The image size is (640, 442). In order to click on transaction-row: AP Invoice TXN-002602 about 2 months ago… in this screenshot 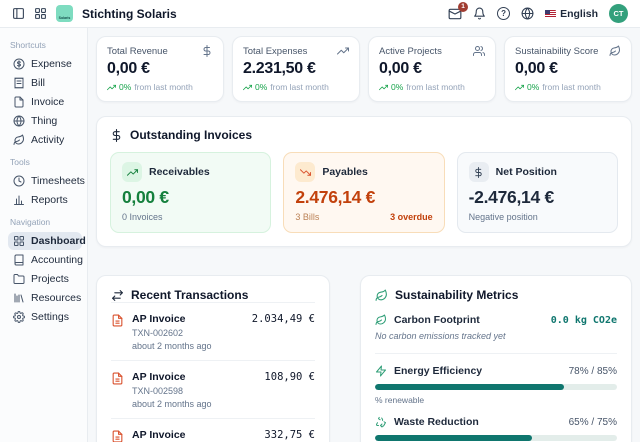, I will do `click(213, 331)`.